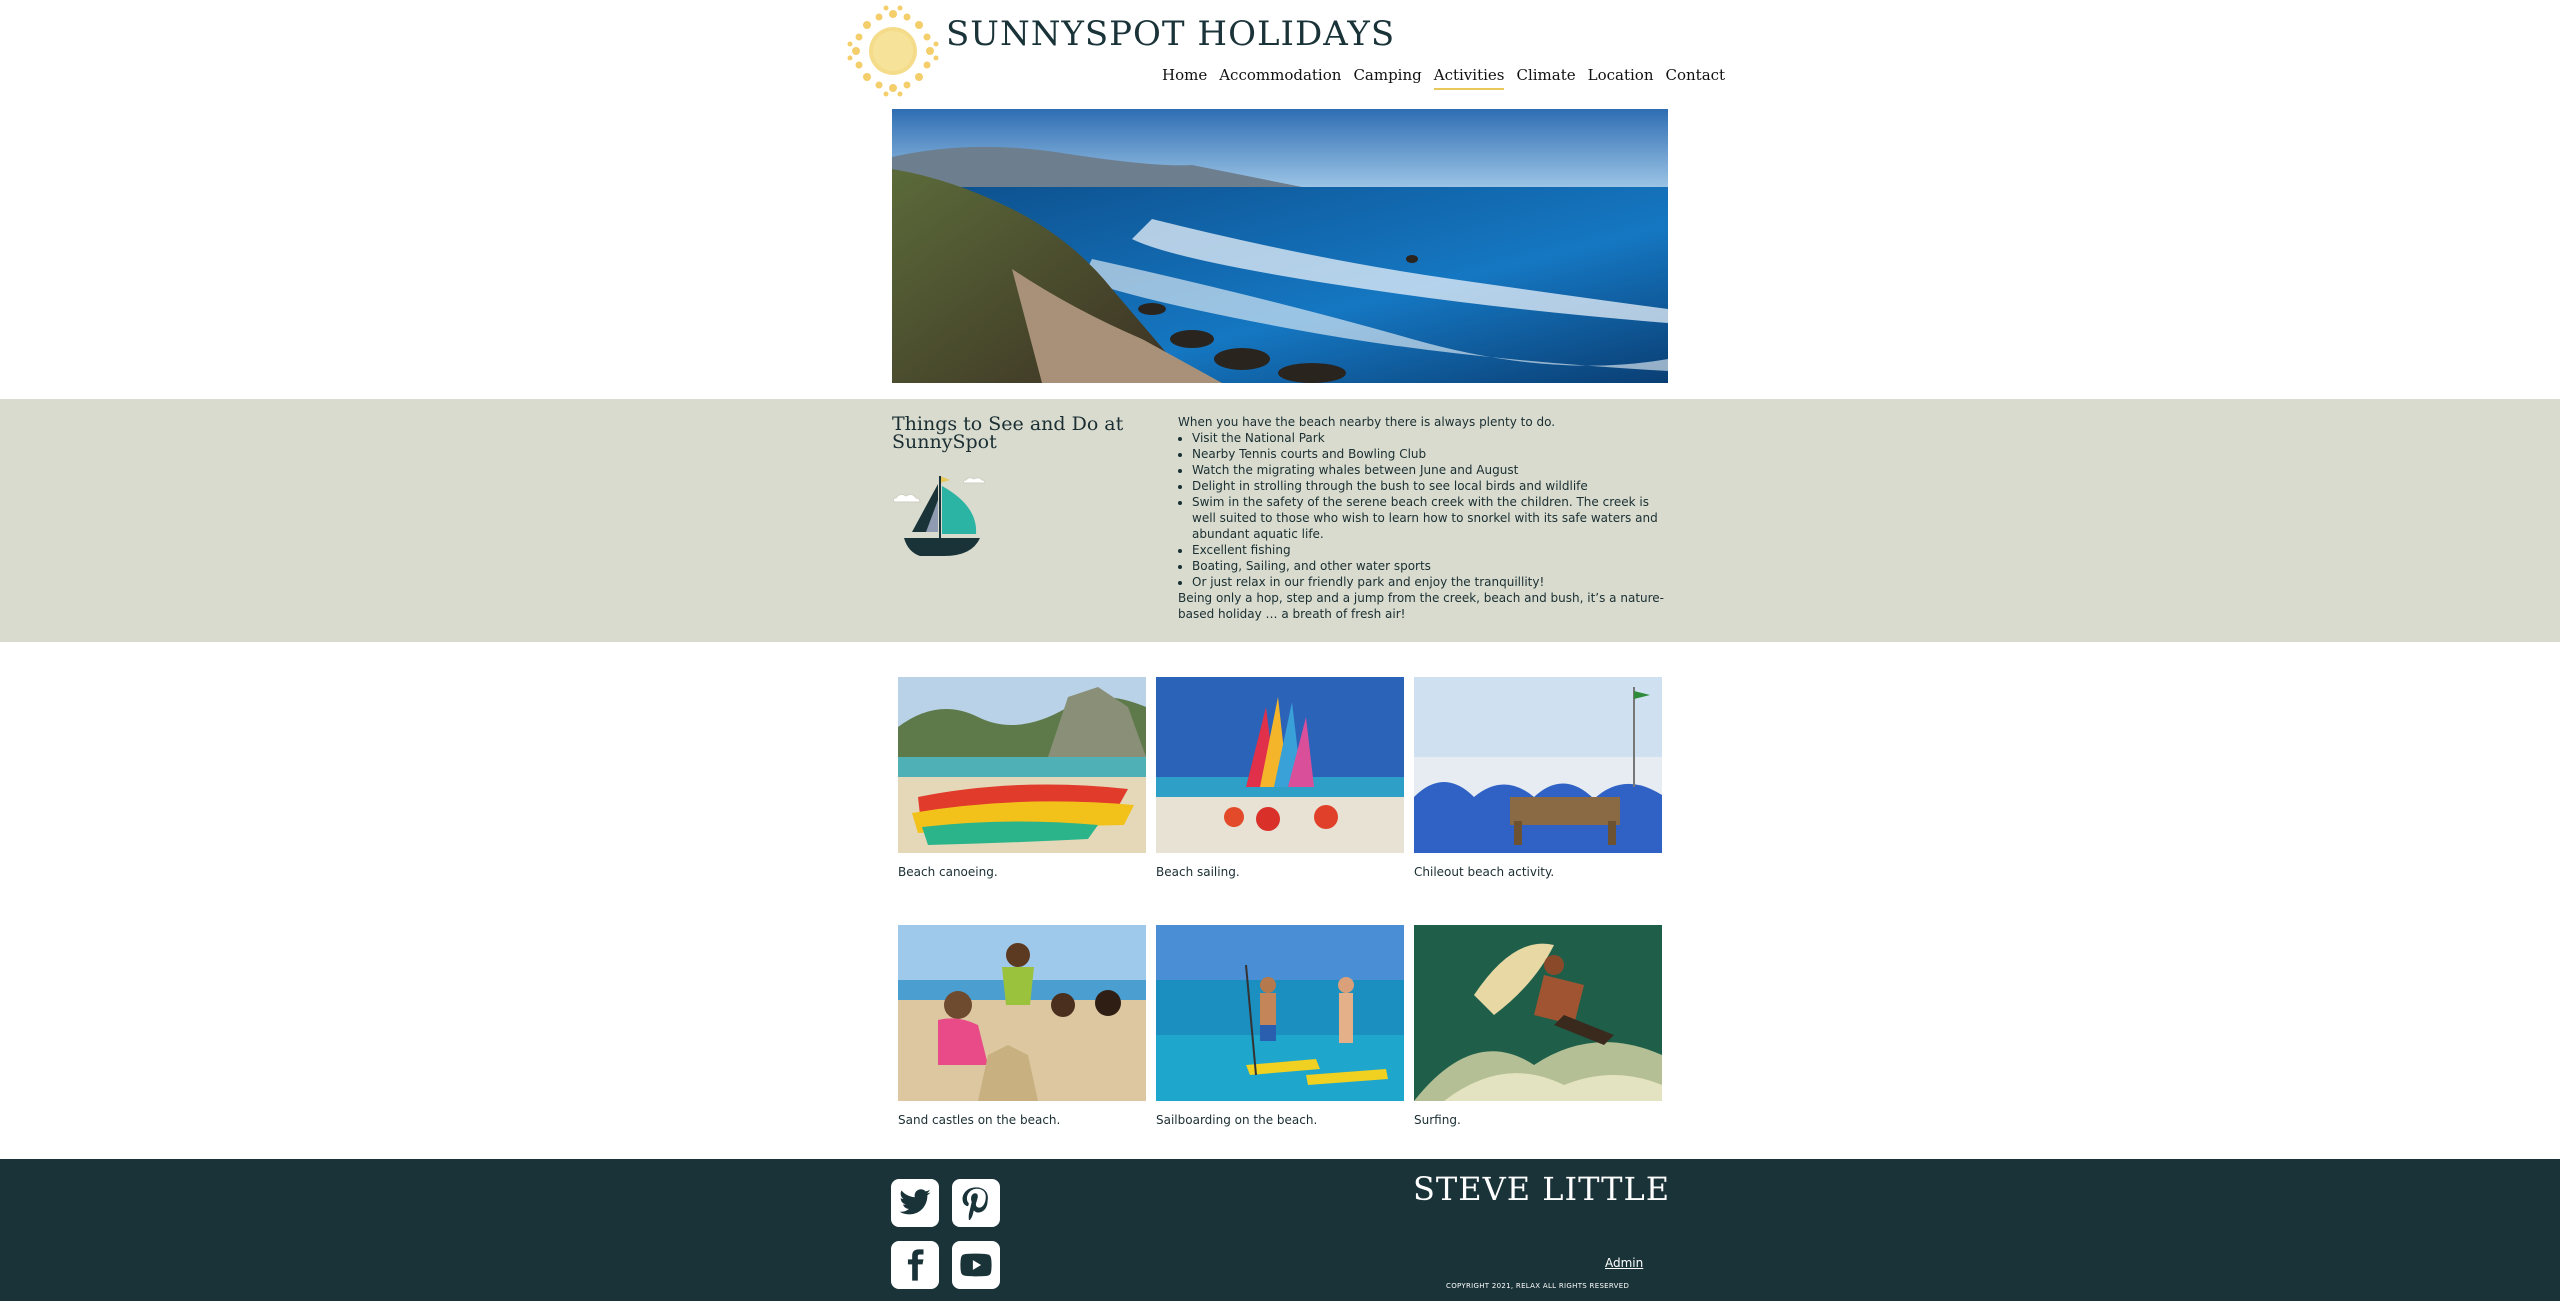  What do you see at coordinates (1280, 246) in the screenshot?
I see `hero-coastline-image` at bounding box center [1280, 246].